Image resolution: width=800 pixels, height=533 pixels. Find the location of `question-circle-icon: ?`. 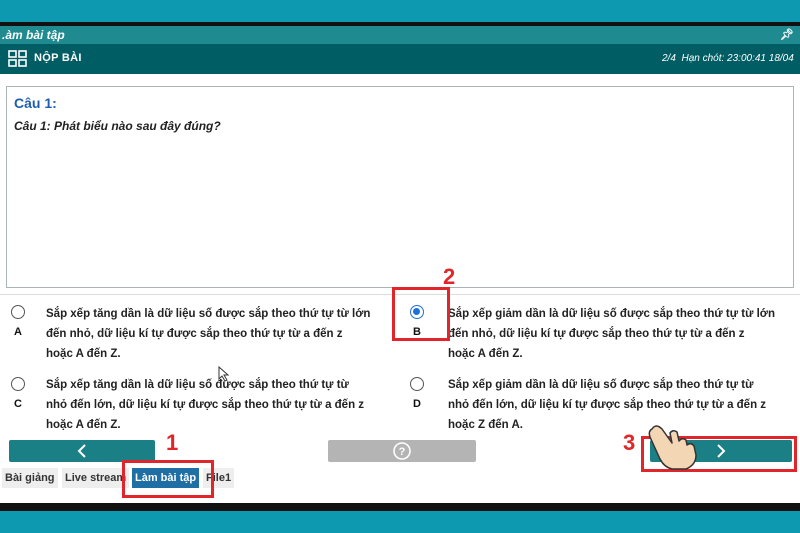

question-circle-icon: ? is located at coordinates (402, 451).